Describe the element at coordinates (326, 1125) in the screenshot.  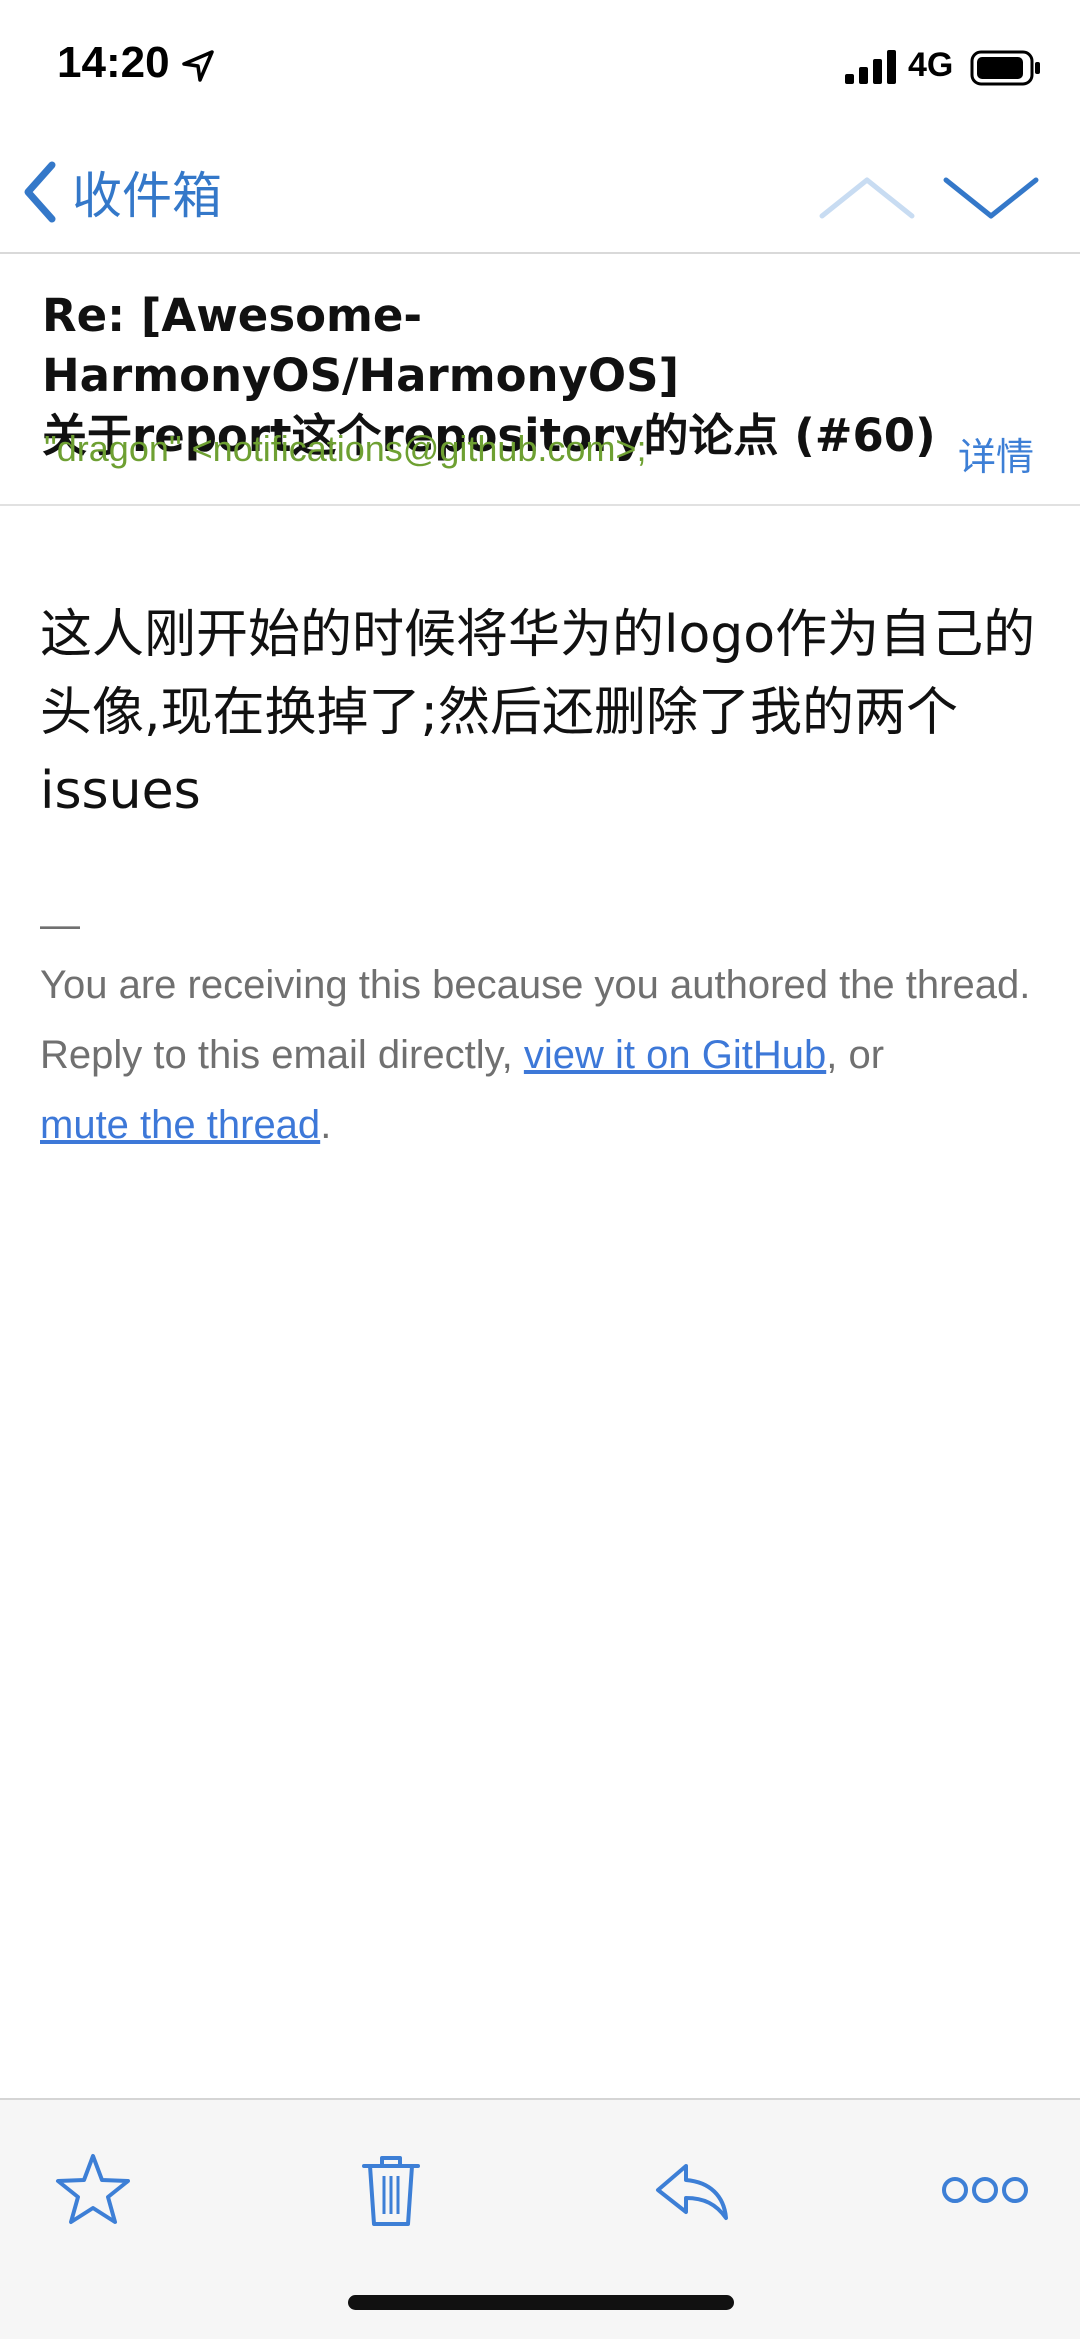
I see `footer-reply-suffix: .` at that location.